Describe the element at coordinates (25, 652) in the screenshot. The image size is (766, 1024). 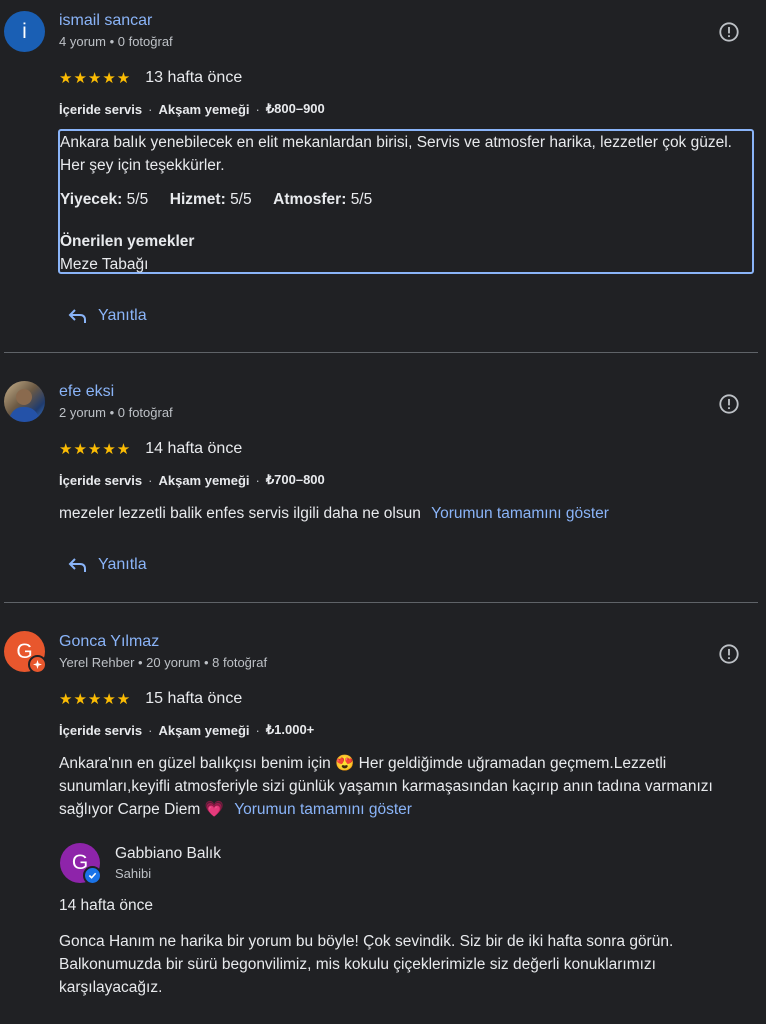
I see `avatar: G` at that location.